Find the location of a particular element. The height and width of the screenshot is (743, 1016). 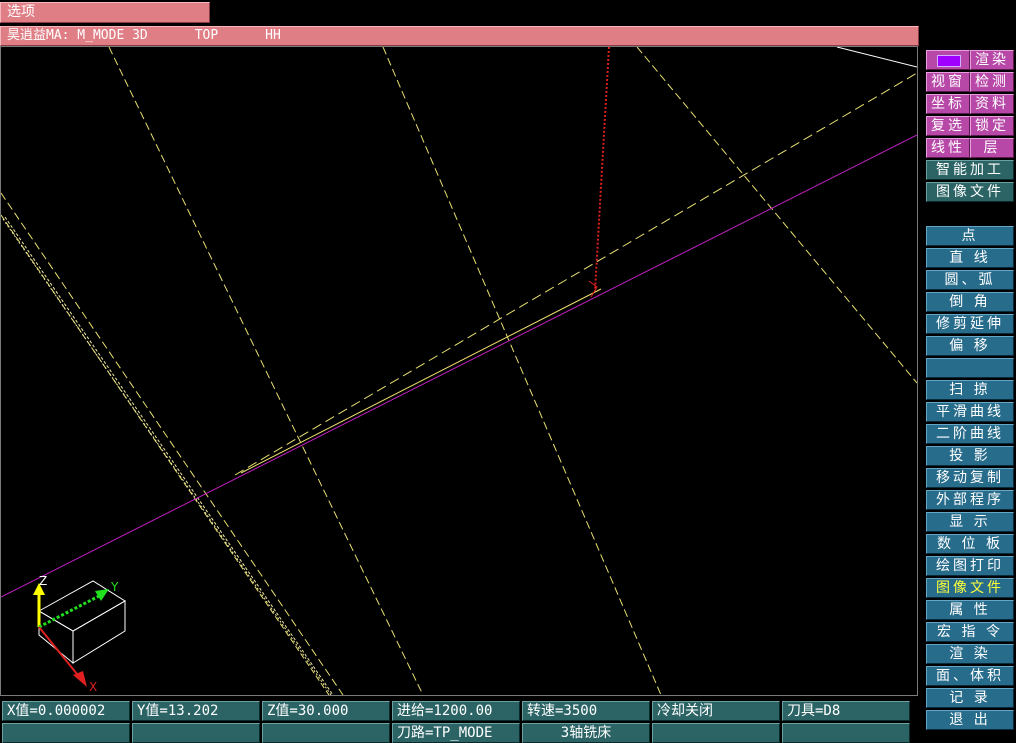

multi-select-button: 复选 is located at coordinates (948, 126).